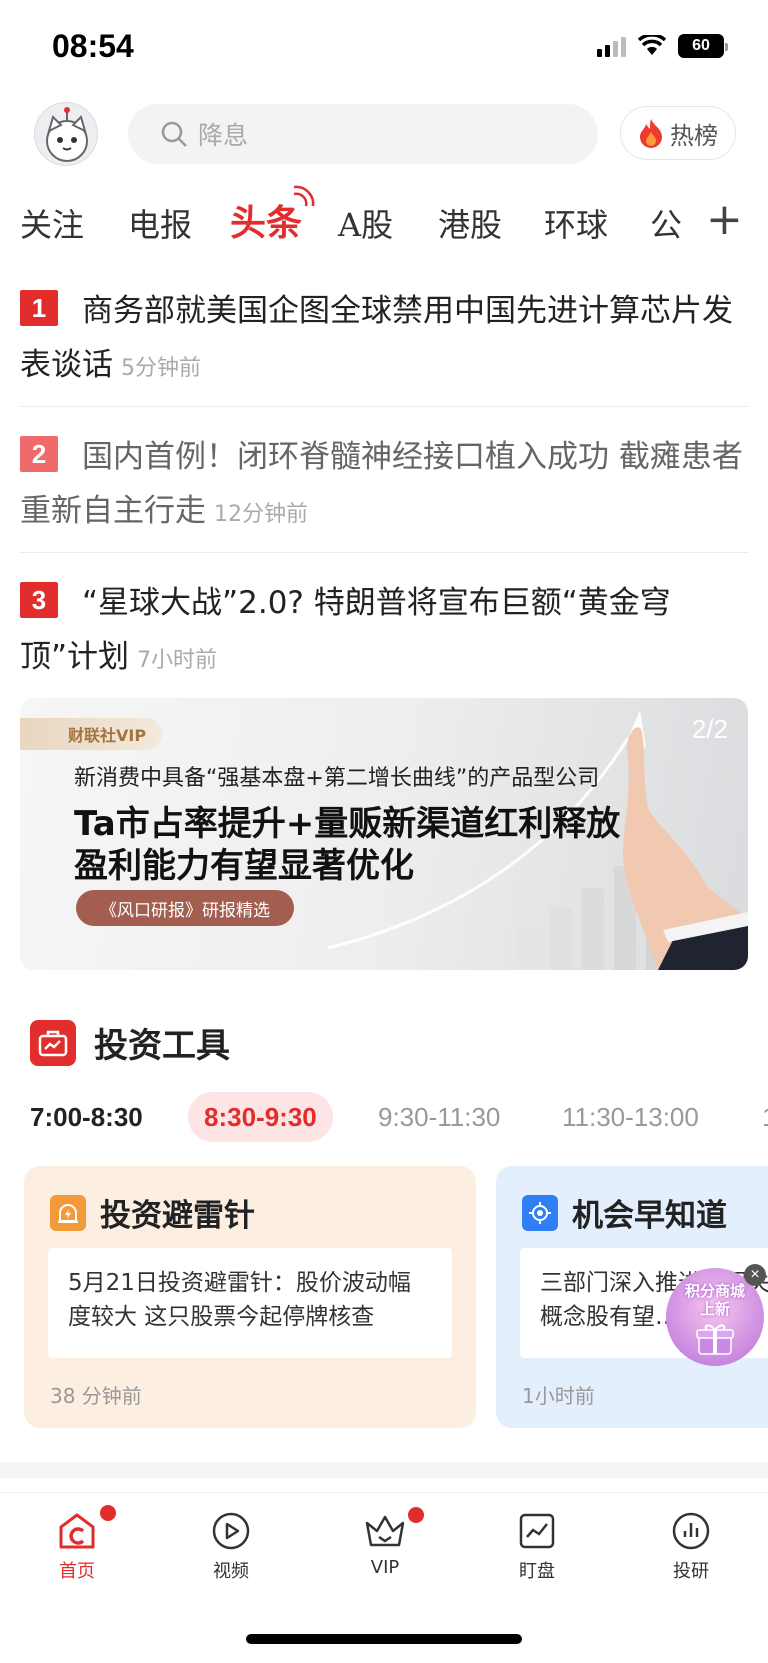  I want to click on headline-title: 国内首例！闭环脊髓神经接口植入成功 截瘫患者重新自主行走, so click(381, 484).